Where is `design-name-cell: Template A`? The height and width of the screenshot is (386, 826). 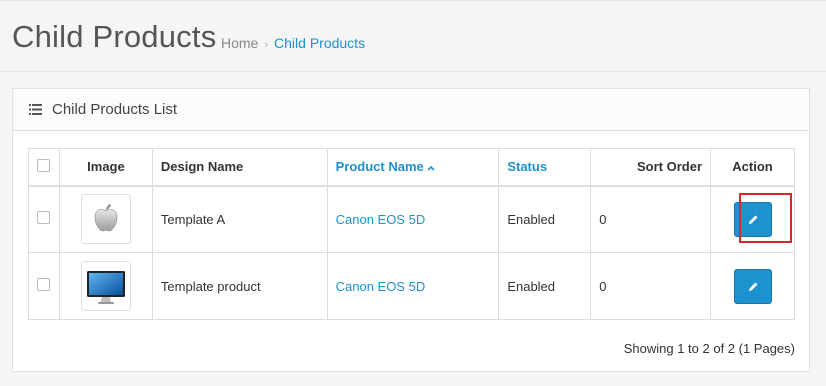
design-name-cell: Template A is located at coordinates (239, 219).